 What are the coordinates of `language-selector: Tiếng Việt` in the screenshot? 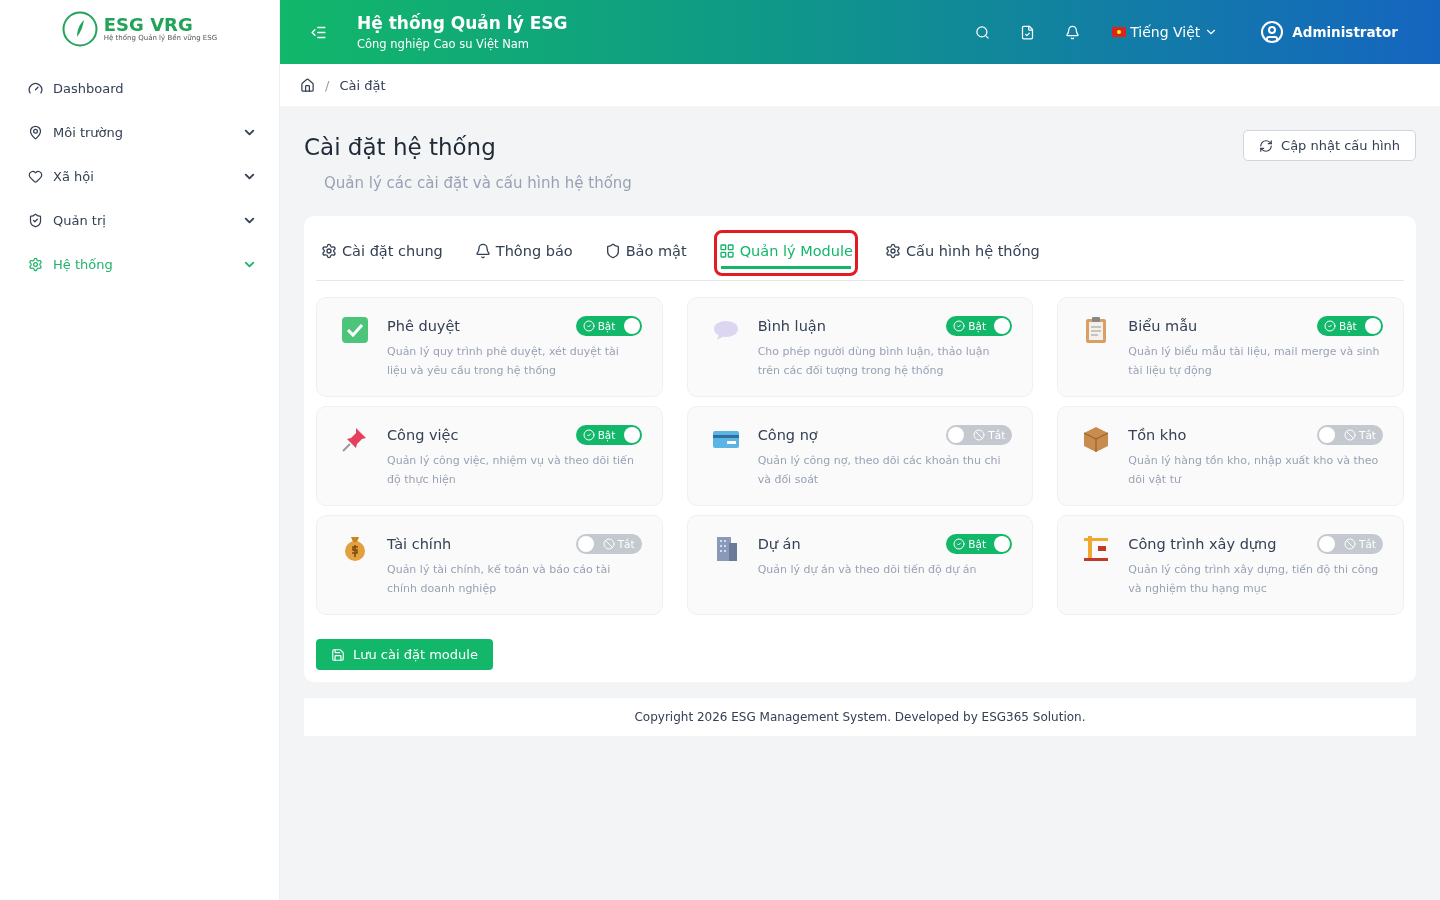 It's located at (1165, 32).